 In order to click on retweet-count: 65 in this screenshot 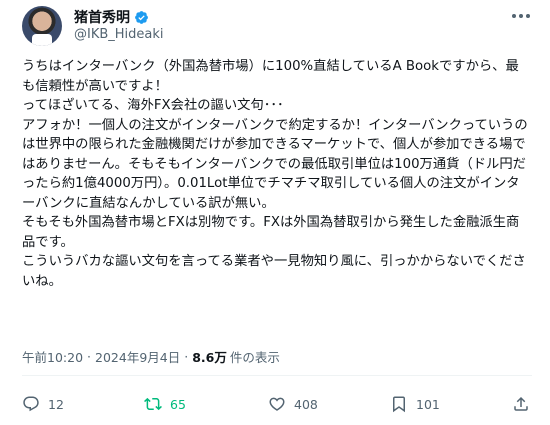, I will do `click(178, 404)`.